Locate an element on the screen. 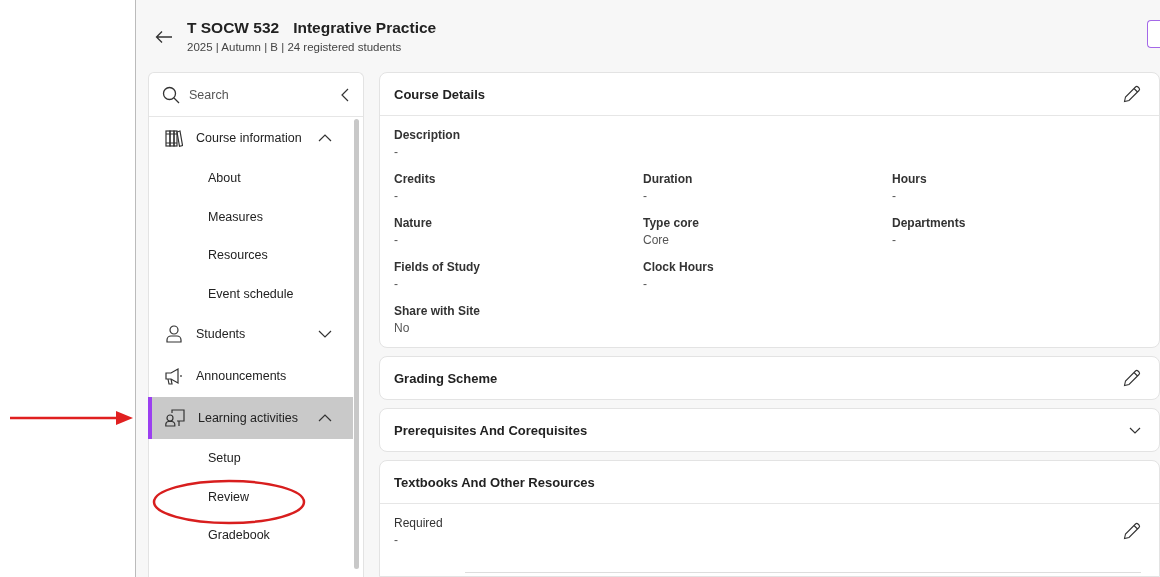  field-label: Hours is located at coordinates (910, 179).